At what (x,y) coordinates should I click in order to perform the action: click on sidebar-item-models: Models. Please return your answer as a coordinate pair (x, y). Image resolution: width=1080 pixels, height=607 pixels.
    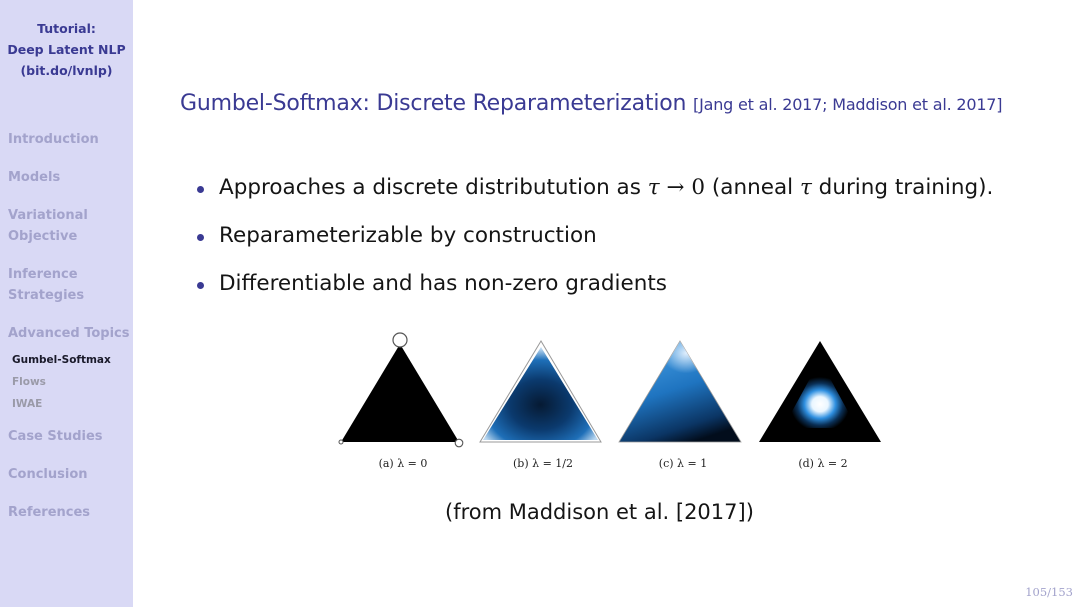
    Looking at the image, I should click on (34, 177).